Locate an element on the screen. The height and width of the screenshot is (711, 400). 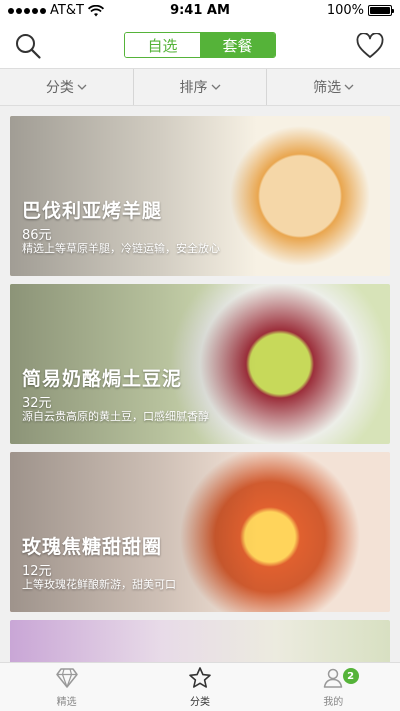
filter-sort: 排序 is located at coordinates (199, 87).